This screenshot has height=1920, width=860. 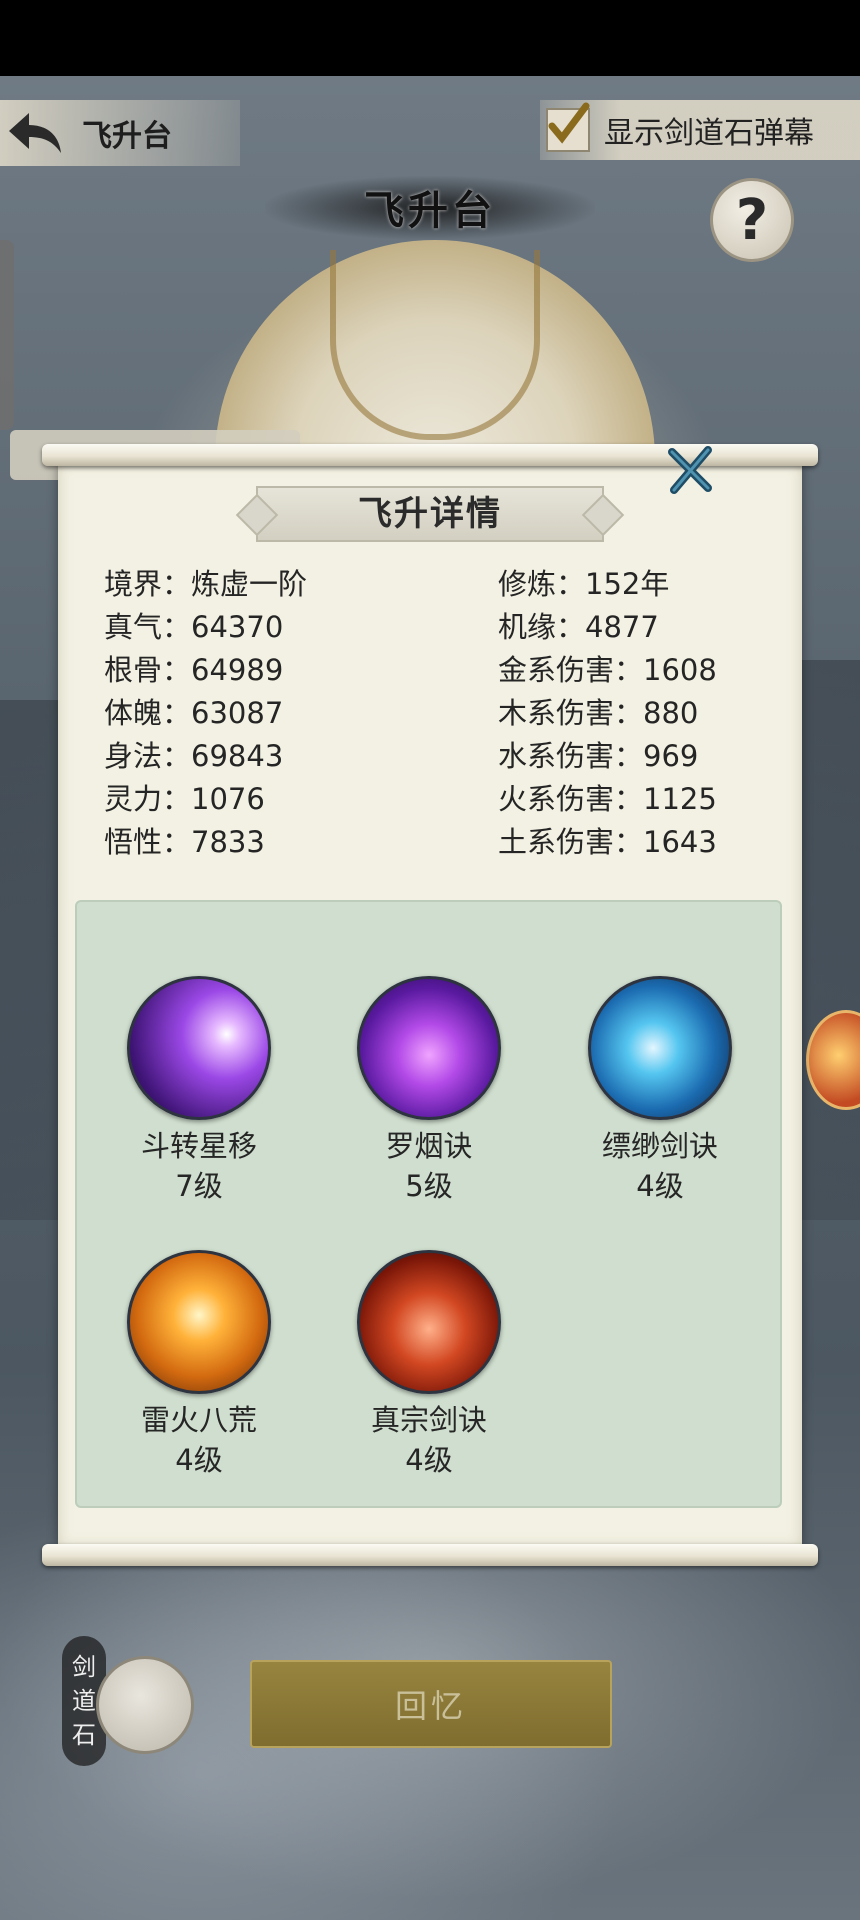 What do you see at coordinates (198, 1420) in the screenshot?
I see `skill-name: 雷火八荒` at bounding box center [198, 1420].